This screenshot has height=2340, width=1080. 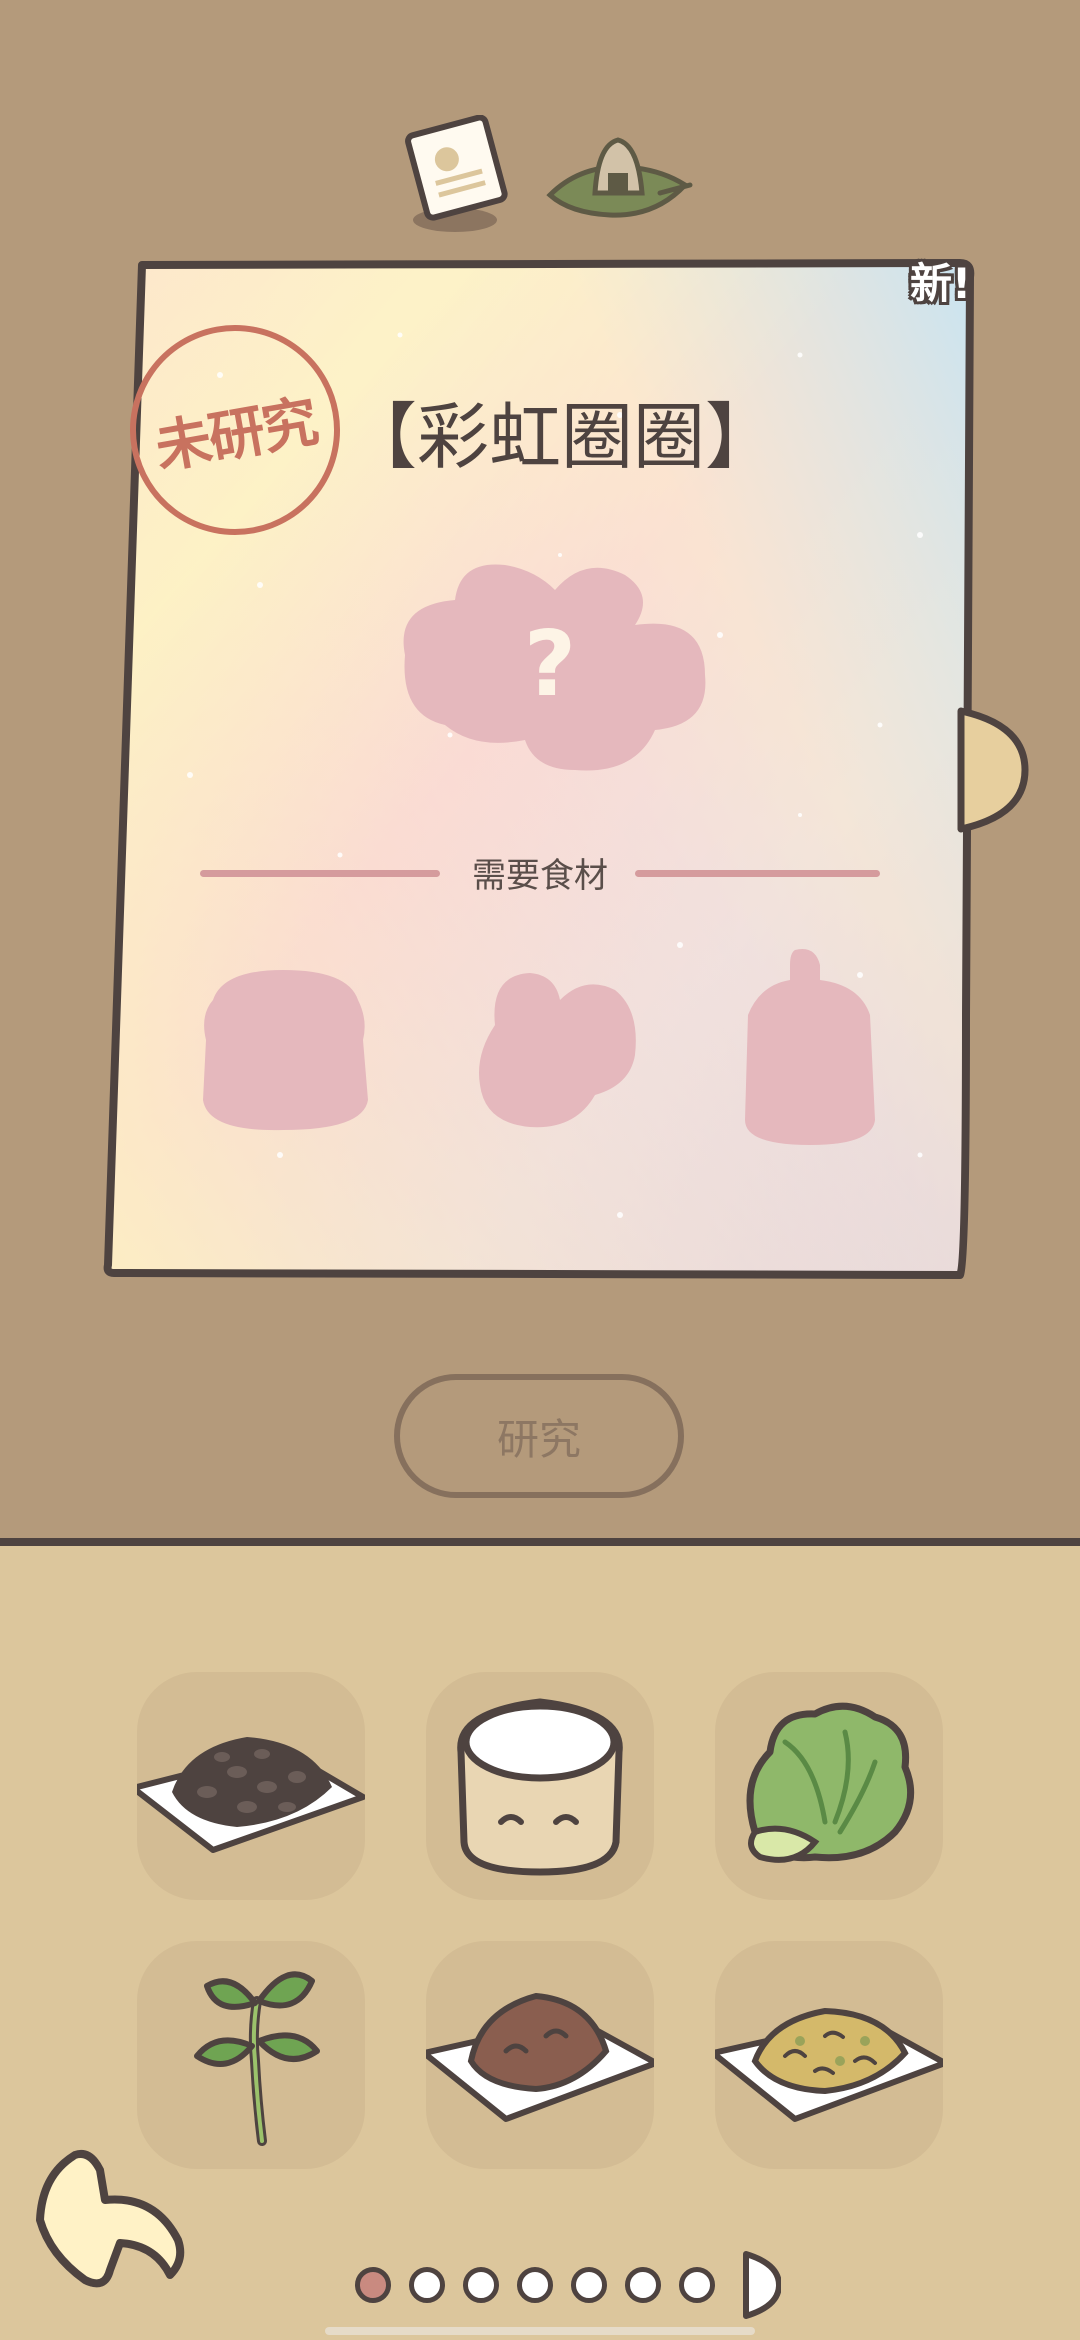 I want to click on mystery-dish-silhouette: ?, so click(x=554, y=667).